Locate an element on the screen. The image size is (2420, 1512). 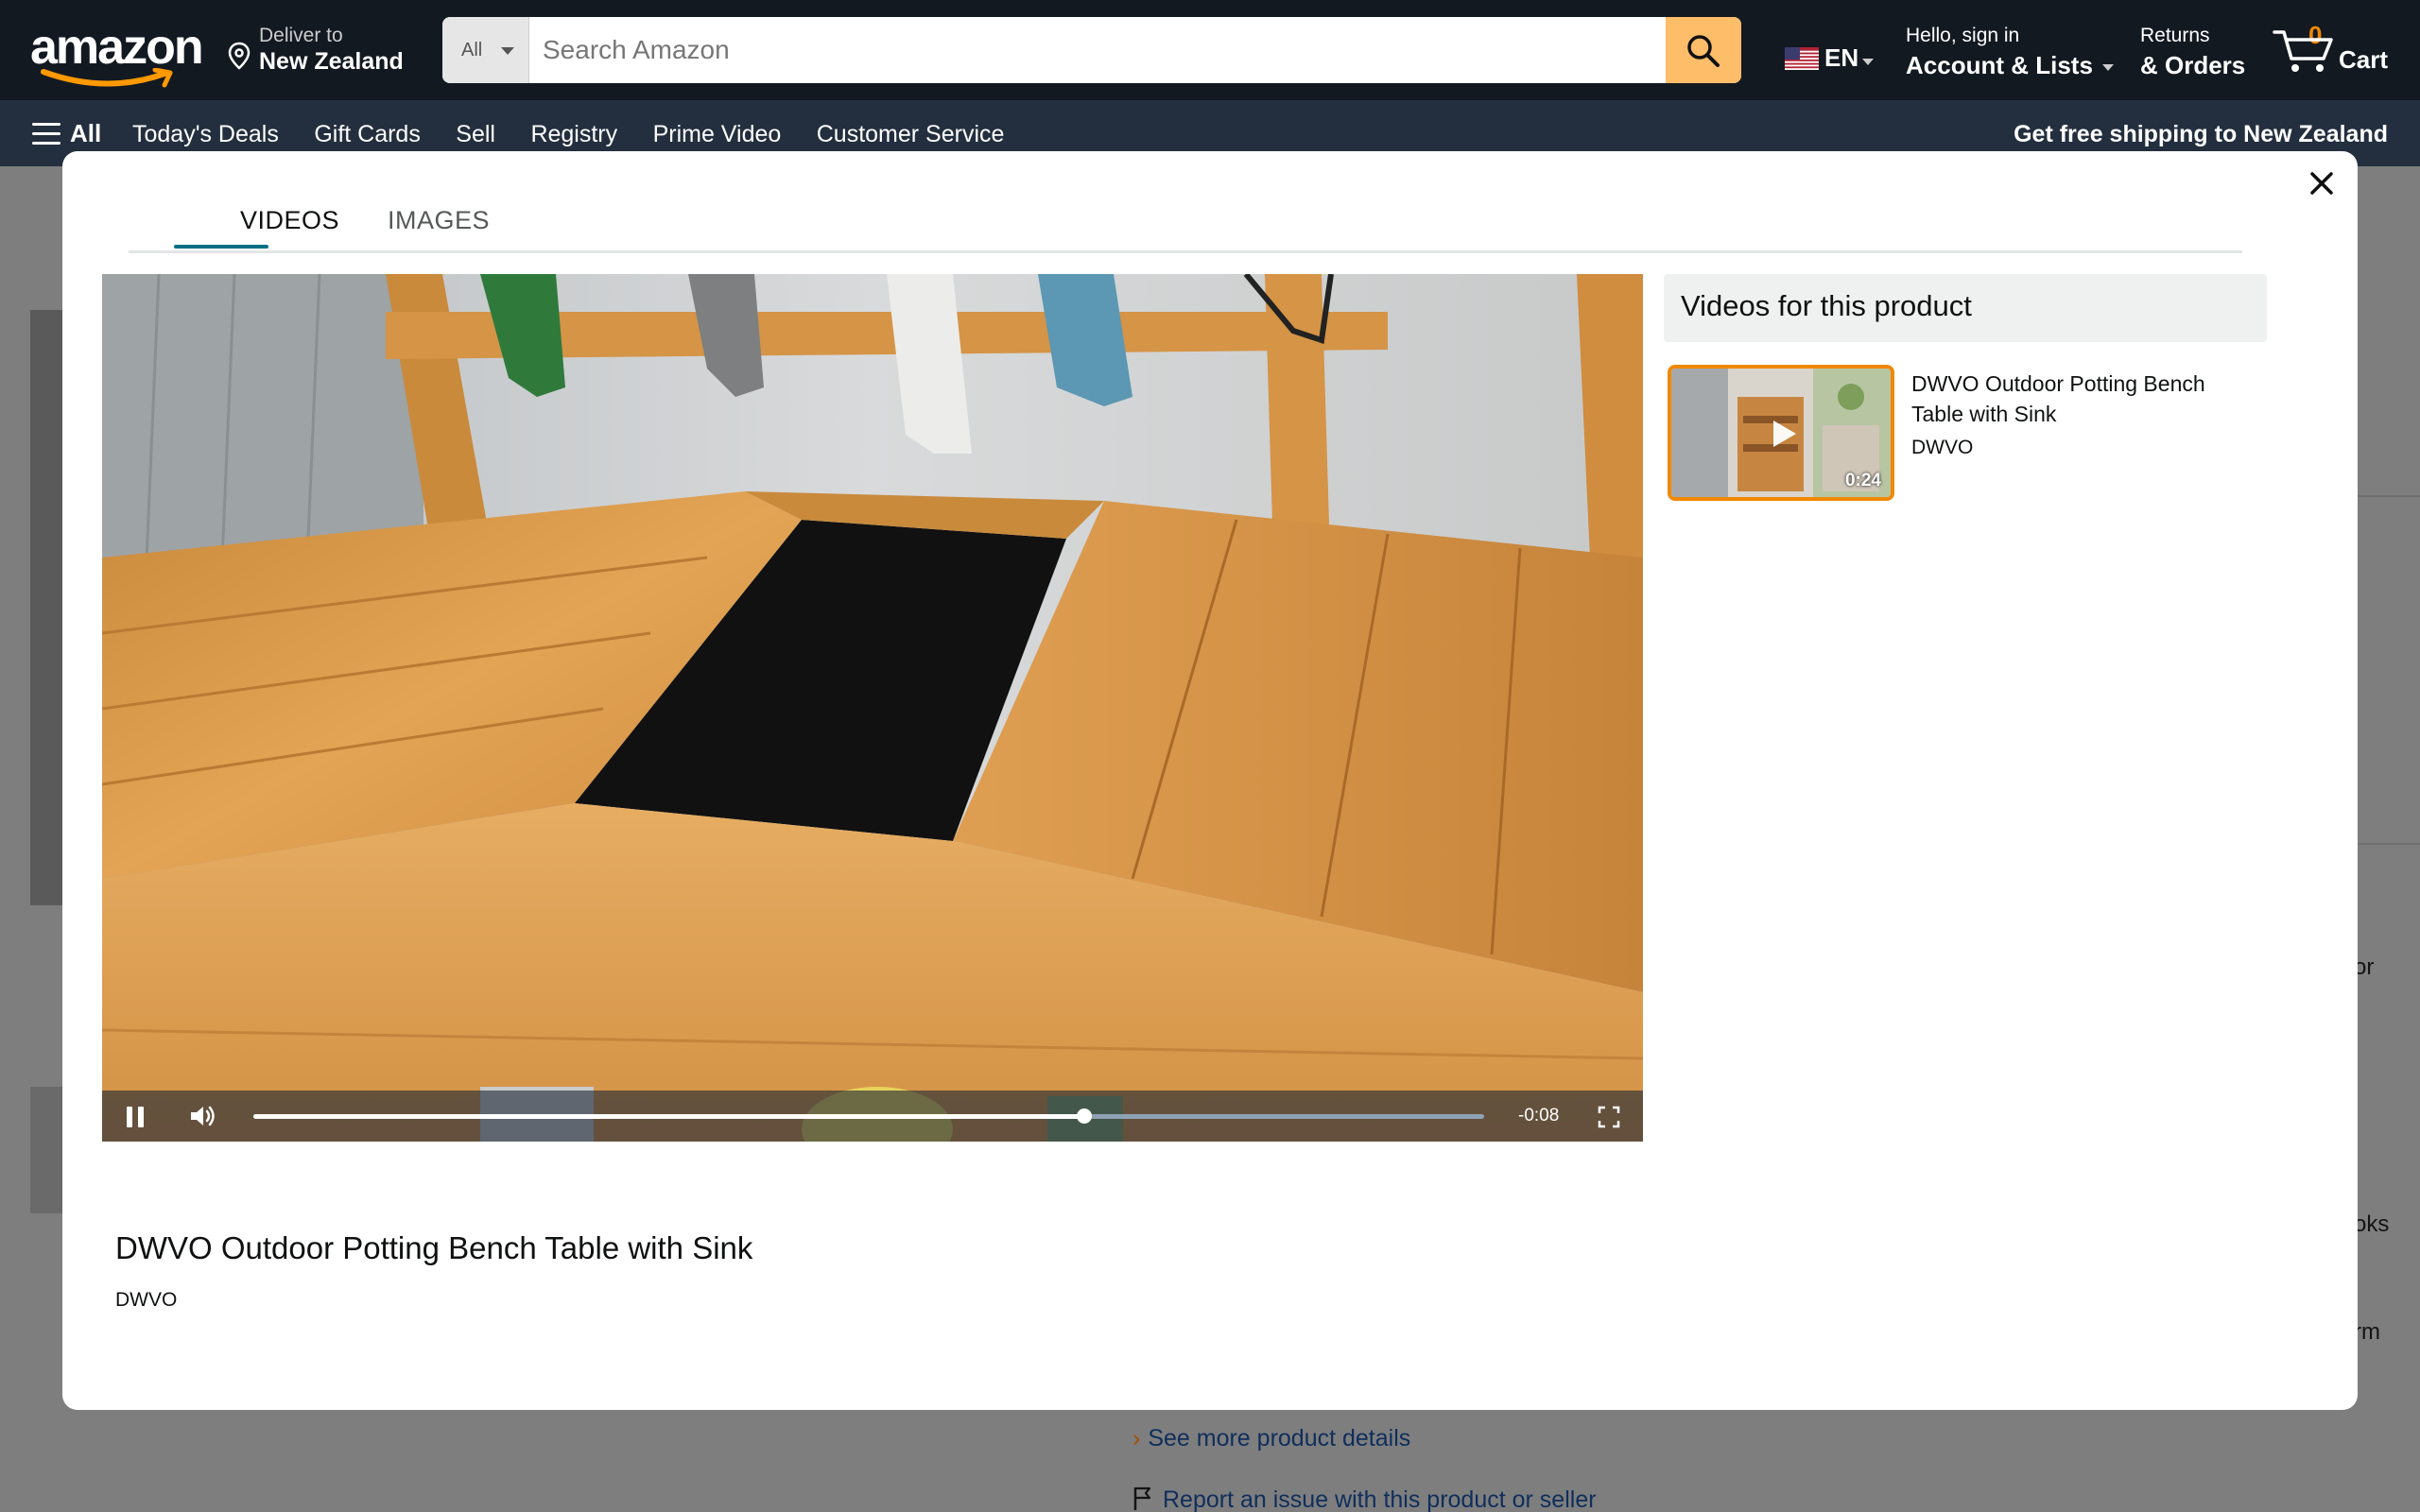
cart-button: 0 Cart is located at coordinates (2334, 49).